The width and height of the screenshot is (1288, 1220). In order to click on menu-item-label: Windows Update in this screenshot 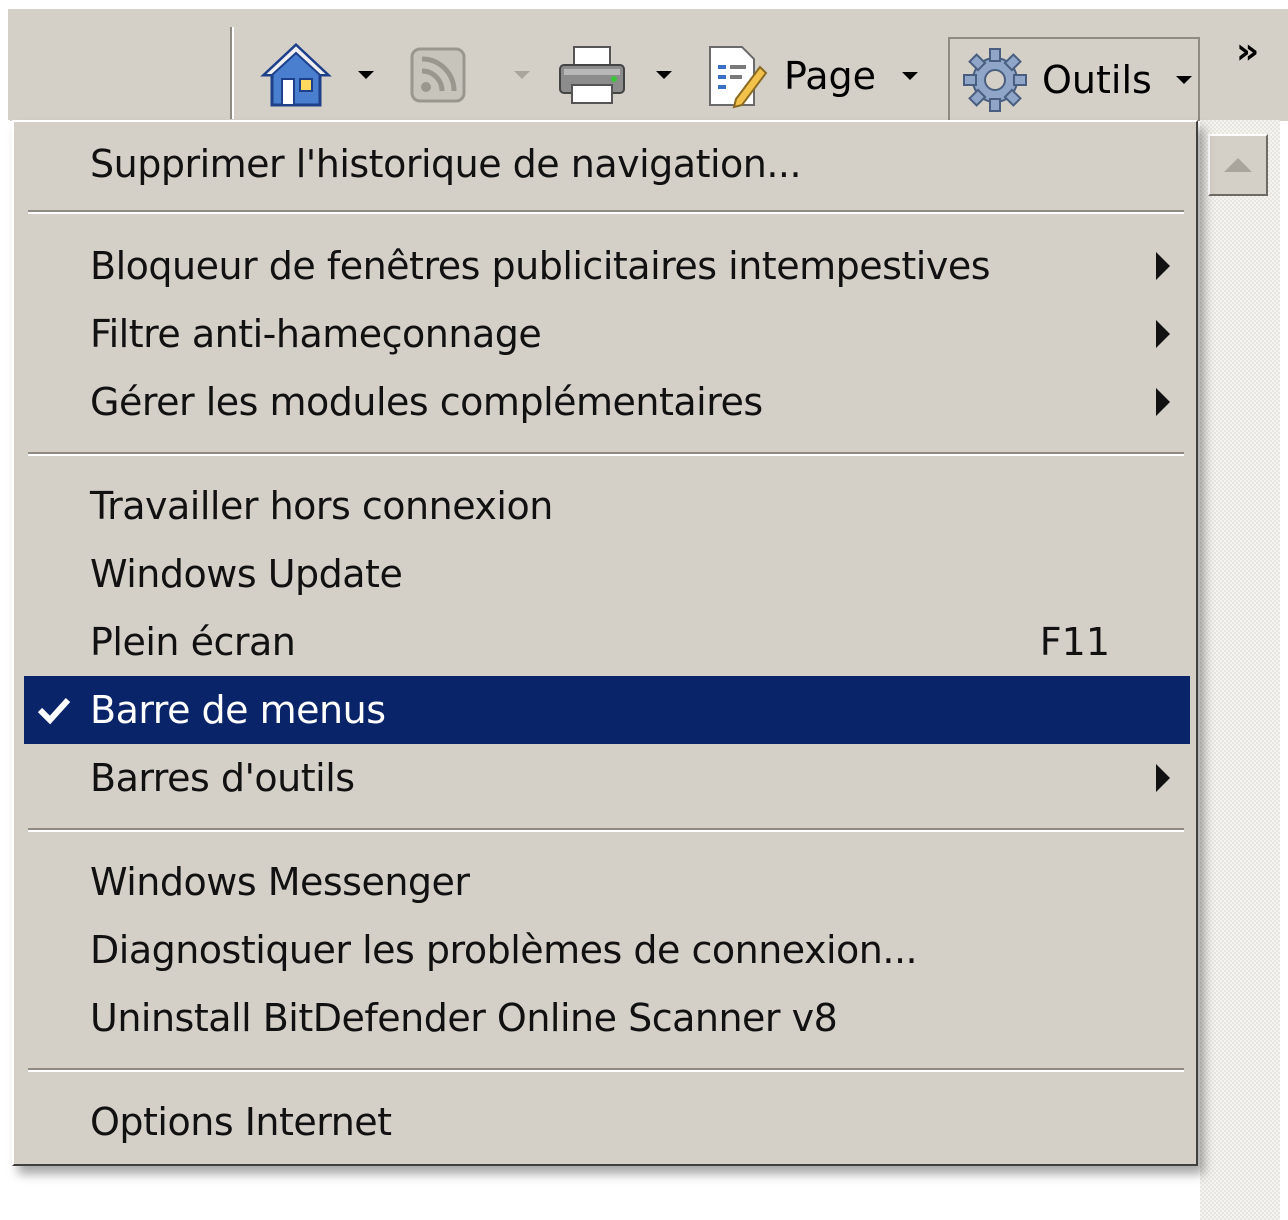, I will do `click(246, 574)`.